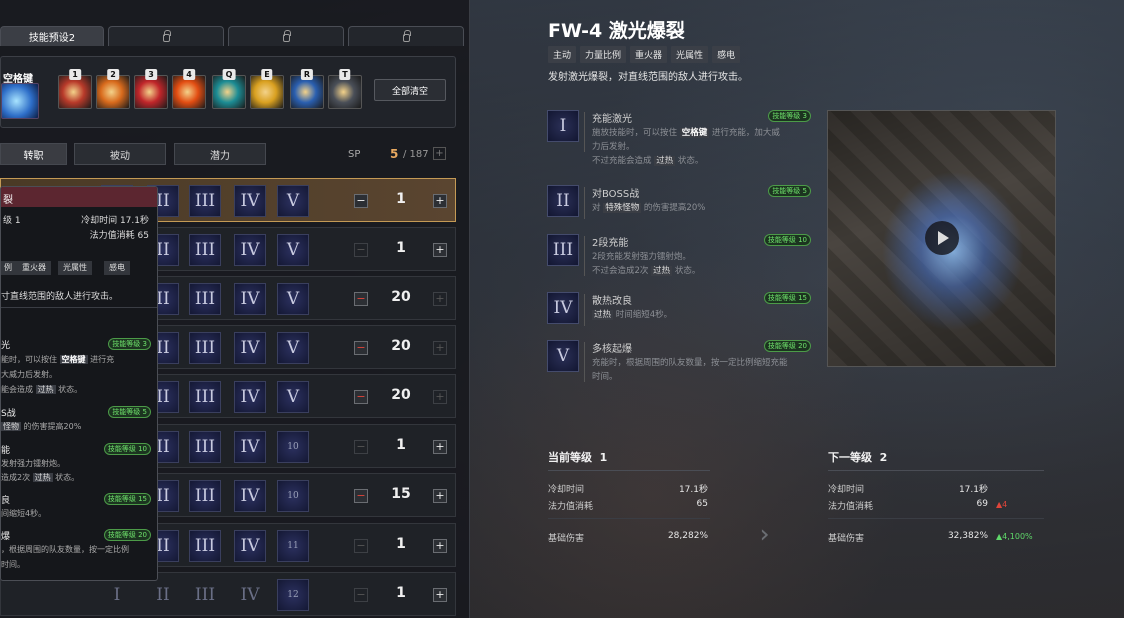 The image size is (1124, 618). I want to click on keybind-label: Q, so click(229, 74).